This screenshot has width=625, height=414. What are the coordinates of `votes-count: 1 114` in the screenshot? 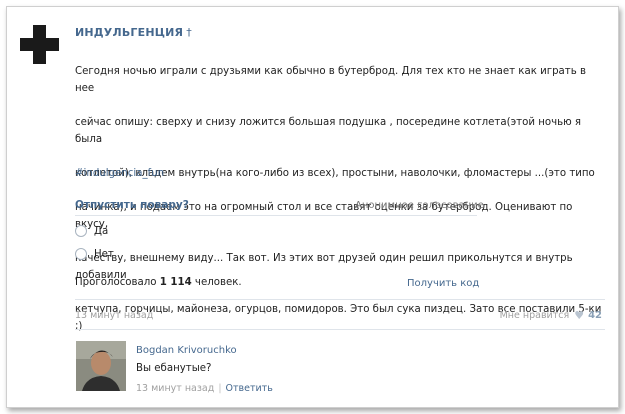 It's located at (175, 282).